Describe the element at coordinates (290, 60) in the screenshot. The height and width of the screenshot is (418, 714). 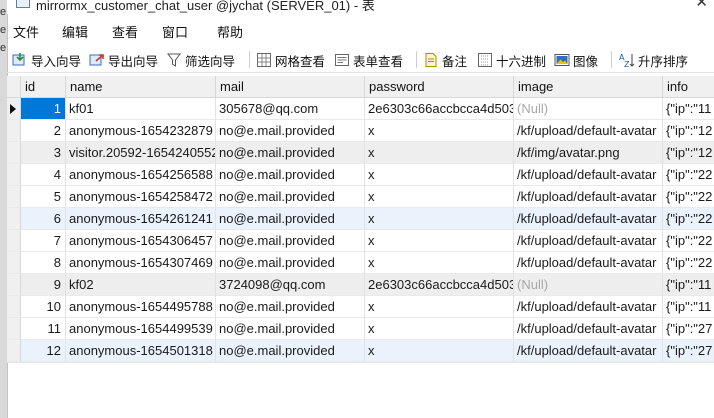
I see `grid-view-button: 网格查看` at that location.